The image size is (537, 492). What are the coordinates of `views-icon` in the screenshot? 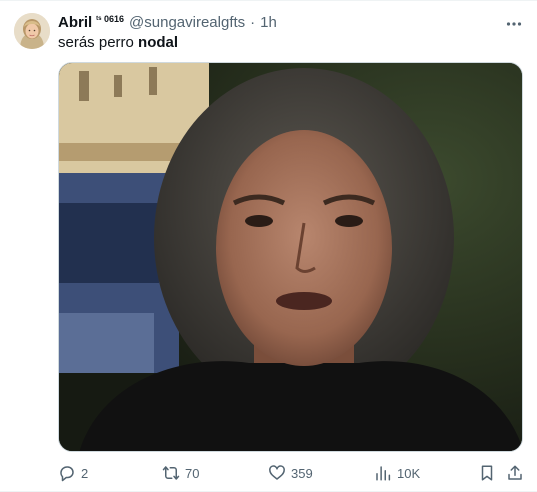 It's located at (383, 473).